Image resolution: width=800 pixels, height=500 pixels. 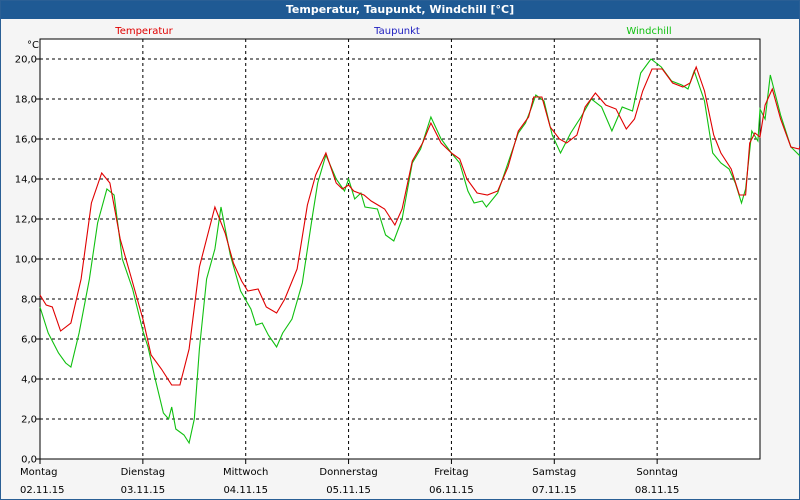 I want to click on y-tick-label: 18,0, so click(x=26, y=100).